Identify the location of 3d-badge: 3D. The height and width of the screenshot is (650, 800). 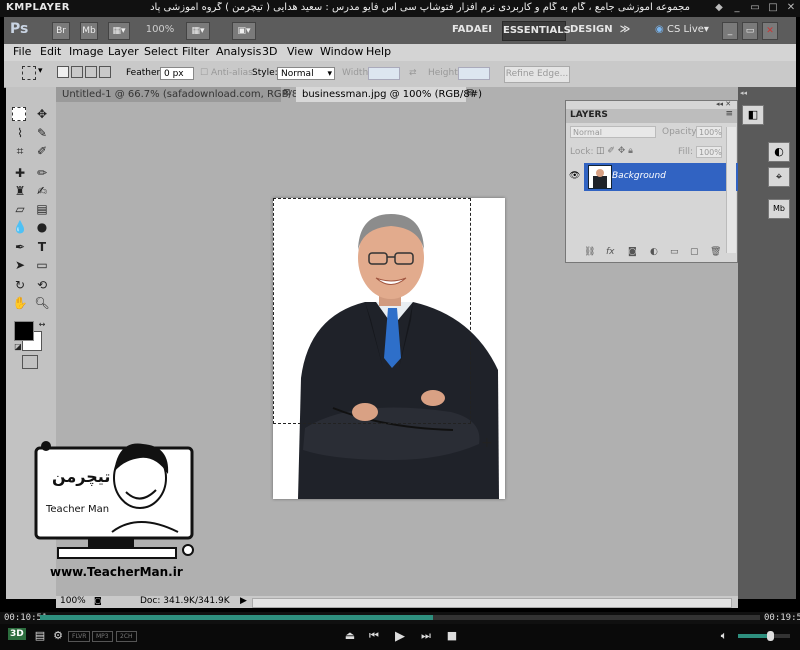
(17, 634).